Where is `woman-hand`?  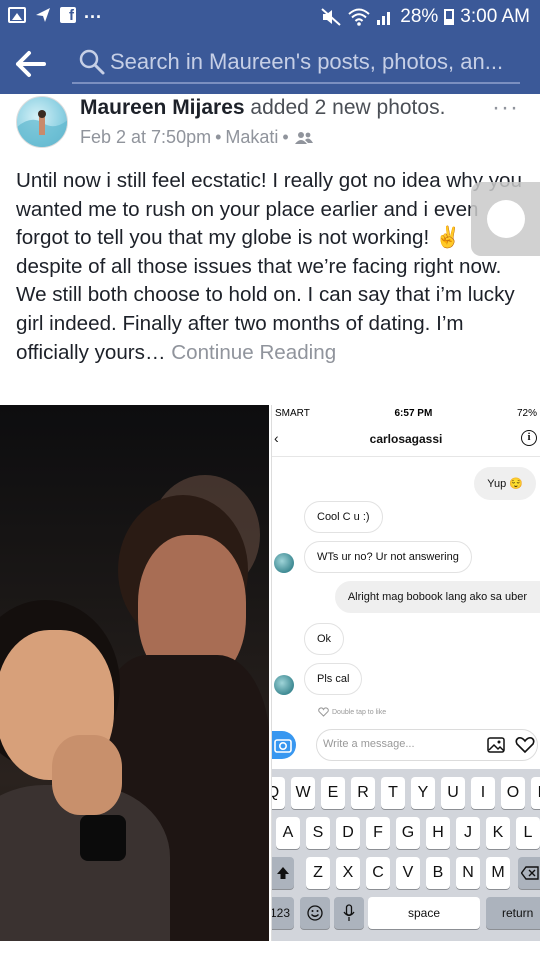 woman-hand is located at coordinates (87, 775).